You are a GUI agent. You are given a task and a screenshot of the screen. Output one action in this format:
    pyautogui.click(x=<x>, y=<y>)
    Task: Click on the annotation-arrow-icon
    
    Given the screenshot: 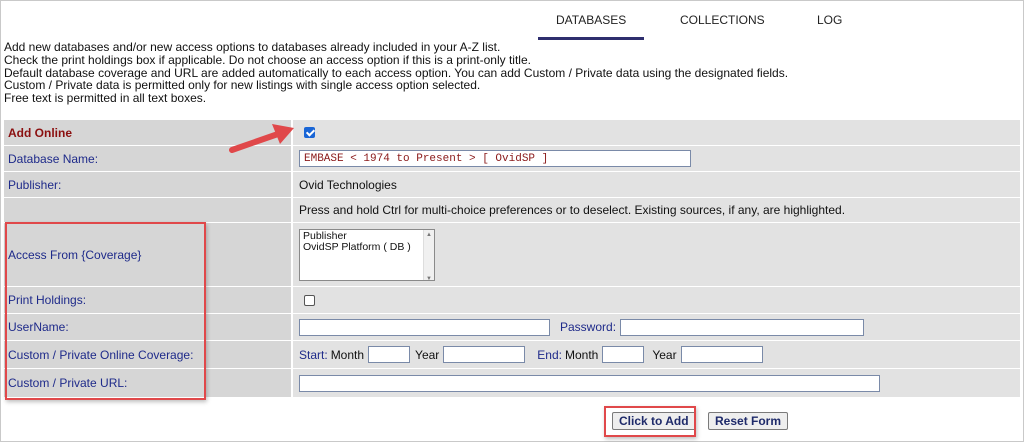 What is the action you would take?
    pyautogui.click(x=261, y=138)
    